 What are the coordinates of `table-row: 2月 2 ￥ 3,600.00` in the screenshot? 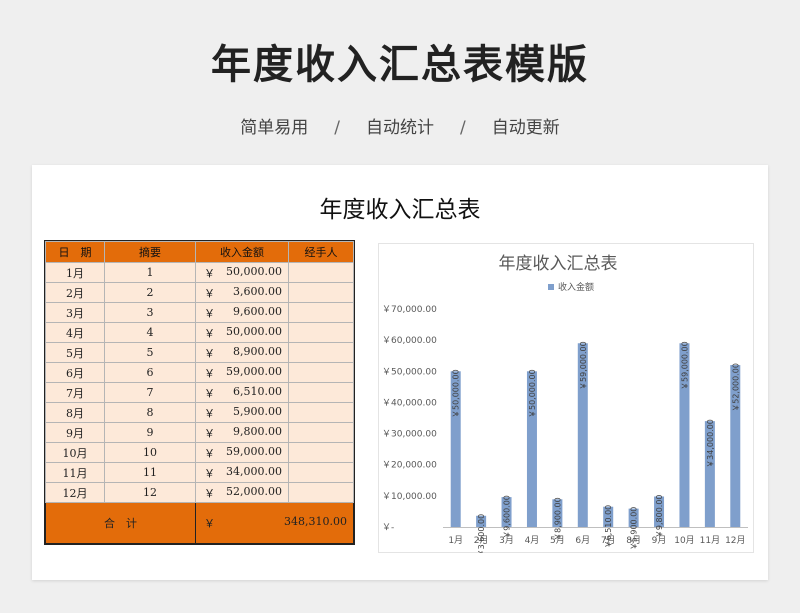 It's located at (199, 292).